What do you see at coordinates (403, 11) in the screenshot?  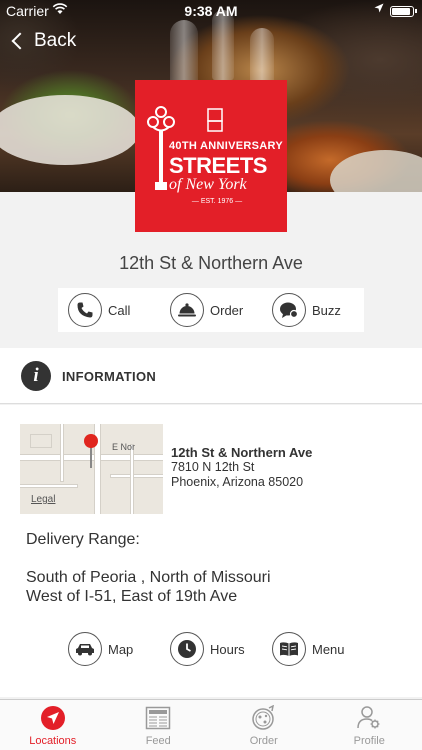 I see `battery-icon` at bounding box center [403, 11].